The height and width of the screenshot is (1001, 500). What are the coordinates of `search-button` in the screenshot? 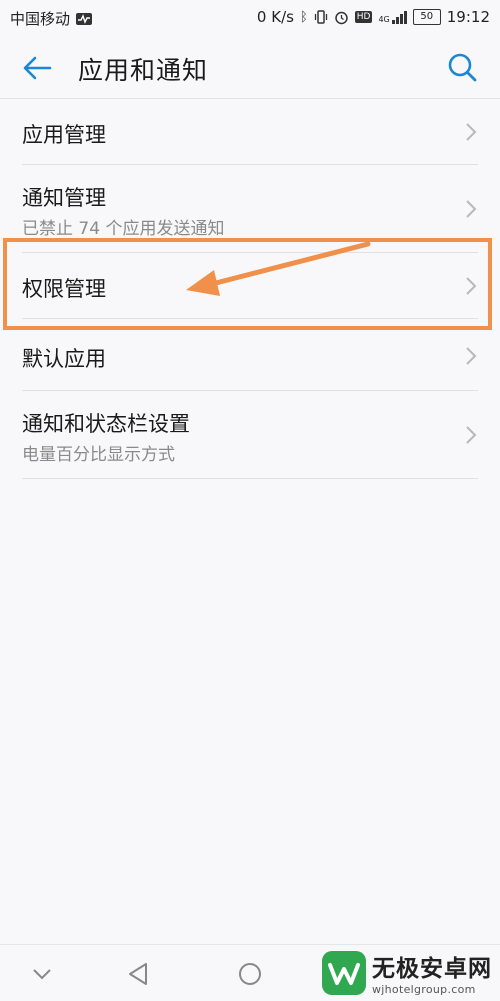 It's located at (462, 68).